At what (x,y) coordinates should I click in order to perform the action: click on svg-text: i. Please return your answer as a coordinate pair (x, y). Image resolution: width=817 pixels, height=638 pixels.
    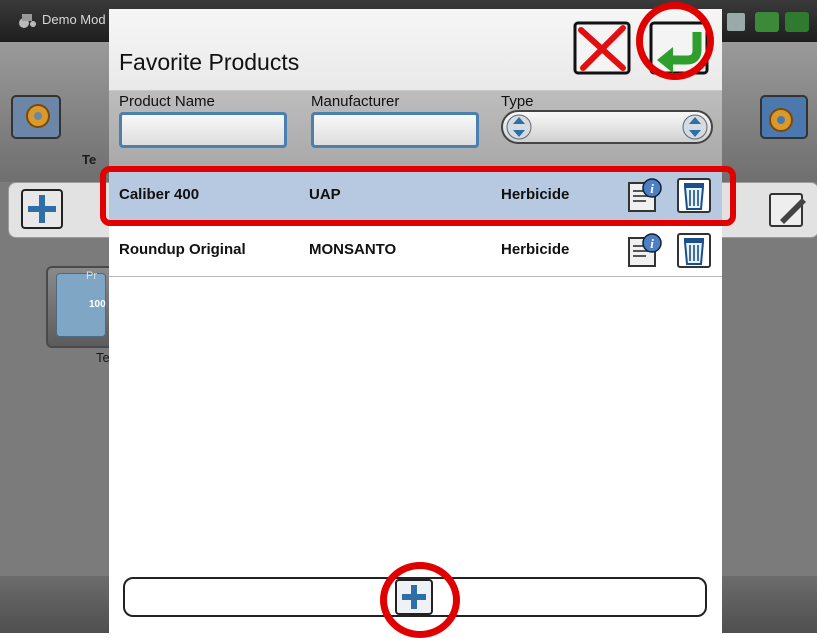
    Looking at the image, I should click on (652, 243).